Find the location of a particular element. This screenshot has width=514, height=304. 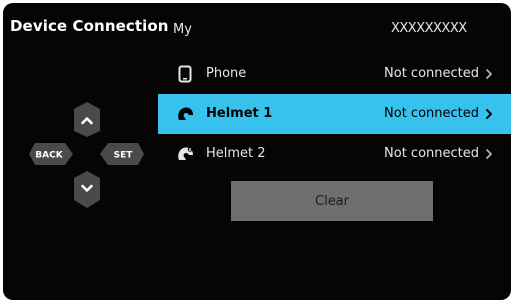

device-row-helmet-1: Helmet 1 Not connected is located at coordinates (334, 114).